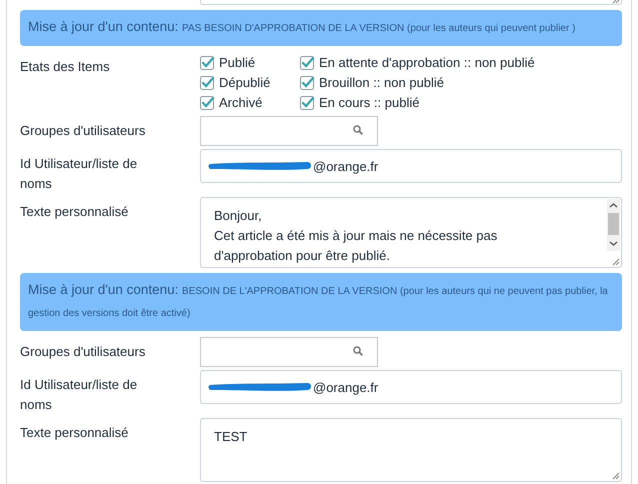  What do you see at coordinates (411, 450) in the screenshot?
I see `text-area: TEST` at bounding box center [411, 450].